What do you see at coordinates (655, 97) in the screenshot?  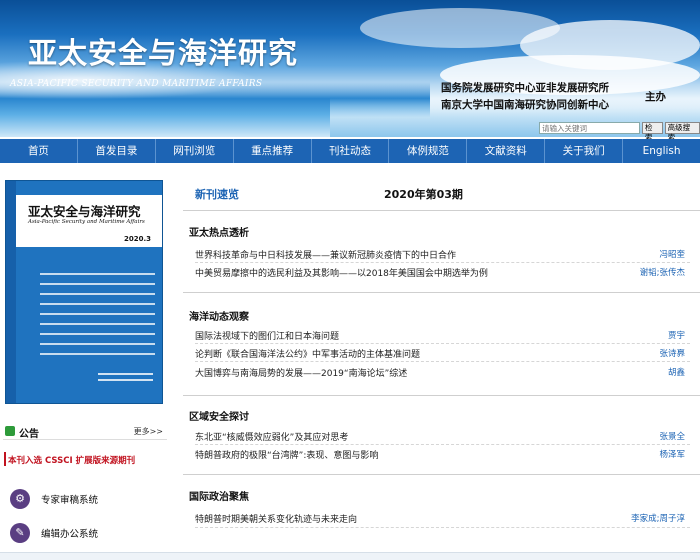 I see `host-label: 主办` at bounding box center [655, 97].